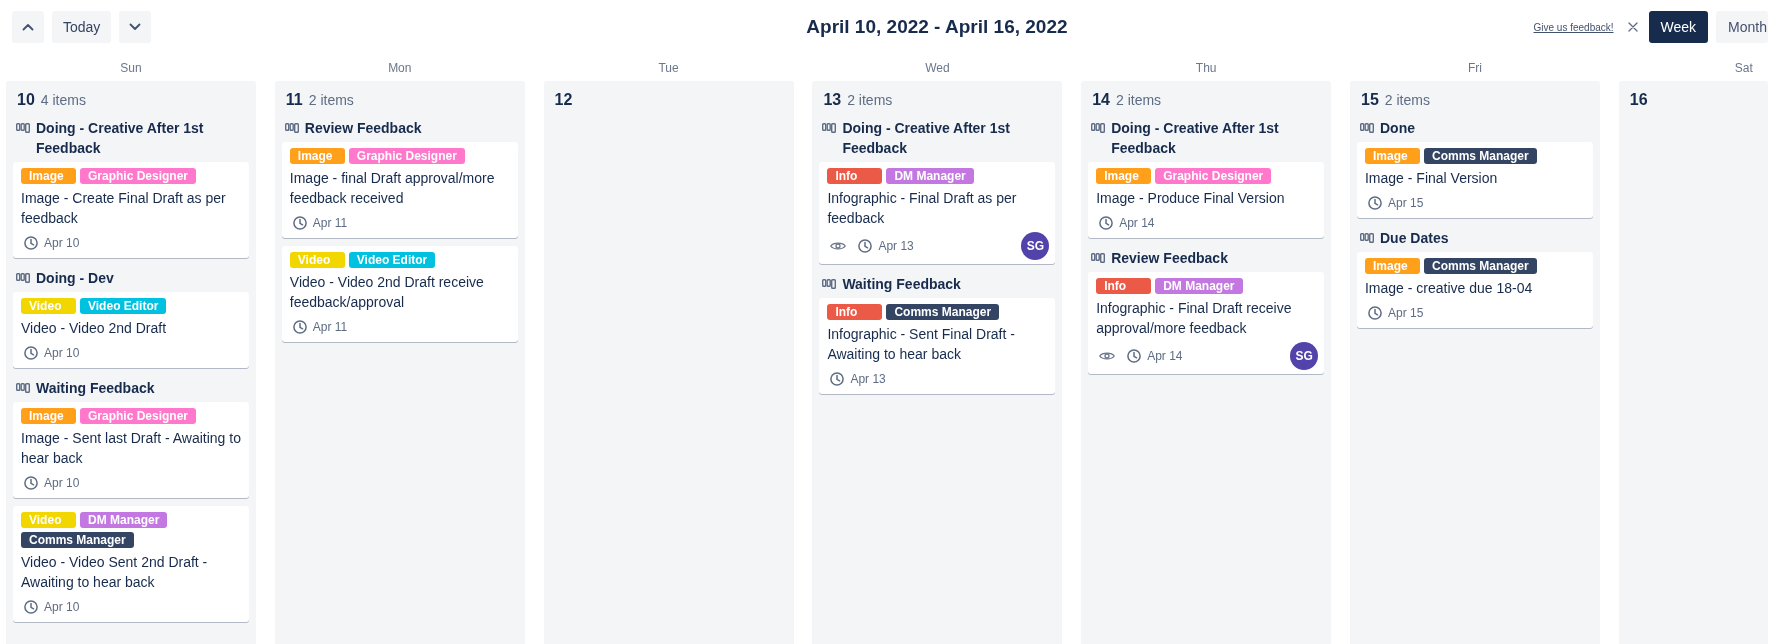 Image resolution: width=1768 pixels, height=644 pixels. Describe the element at coordinates (131, 330) in the screenshot. I see `task-card: Video Video Editor Video - Video 2nd Draft Apr 10` at that location.